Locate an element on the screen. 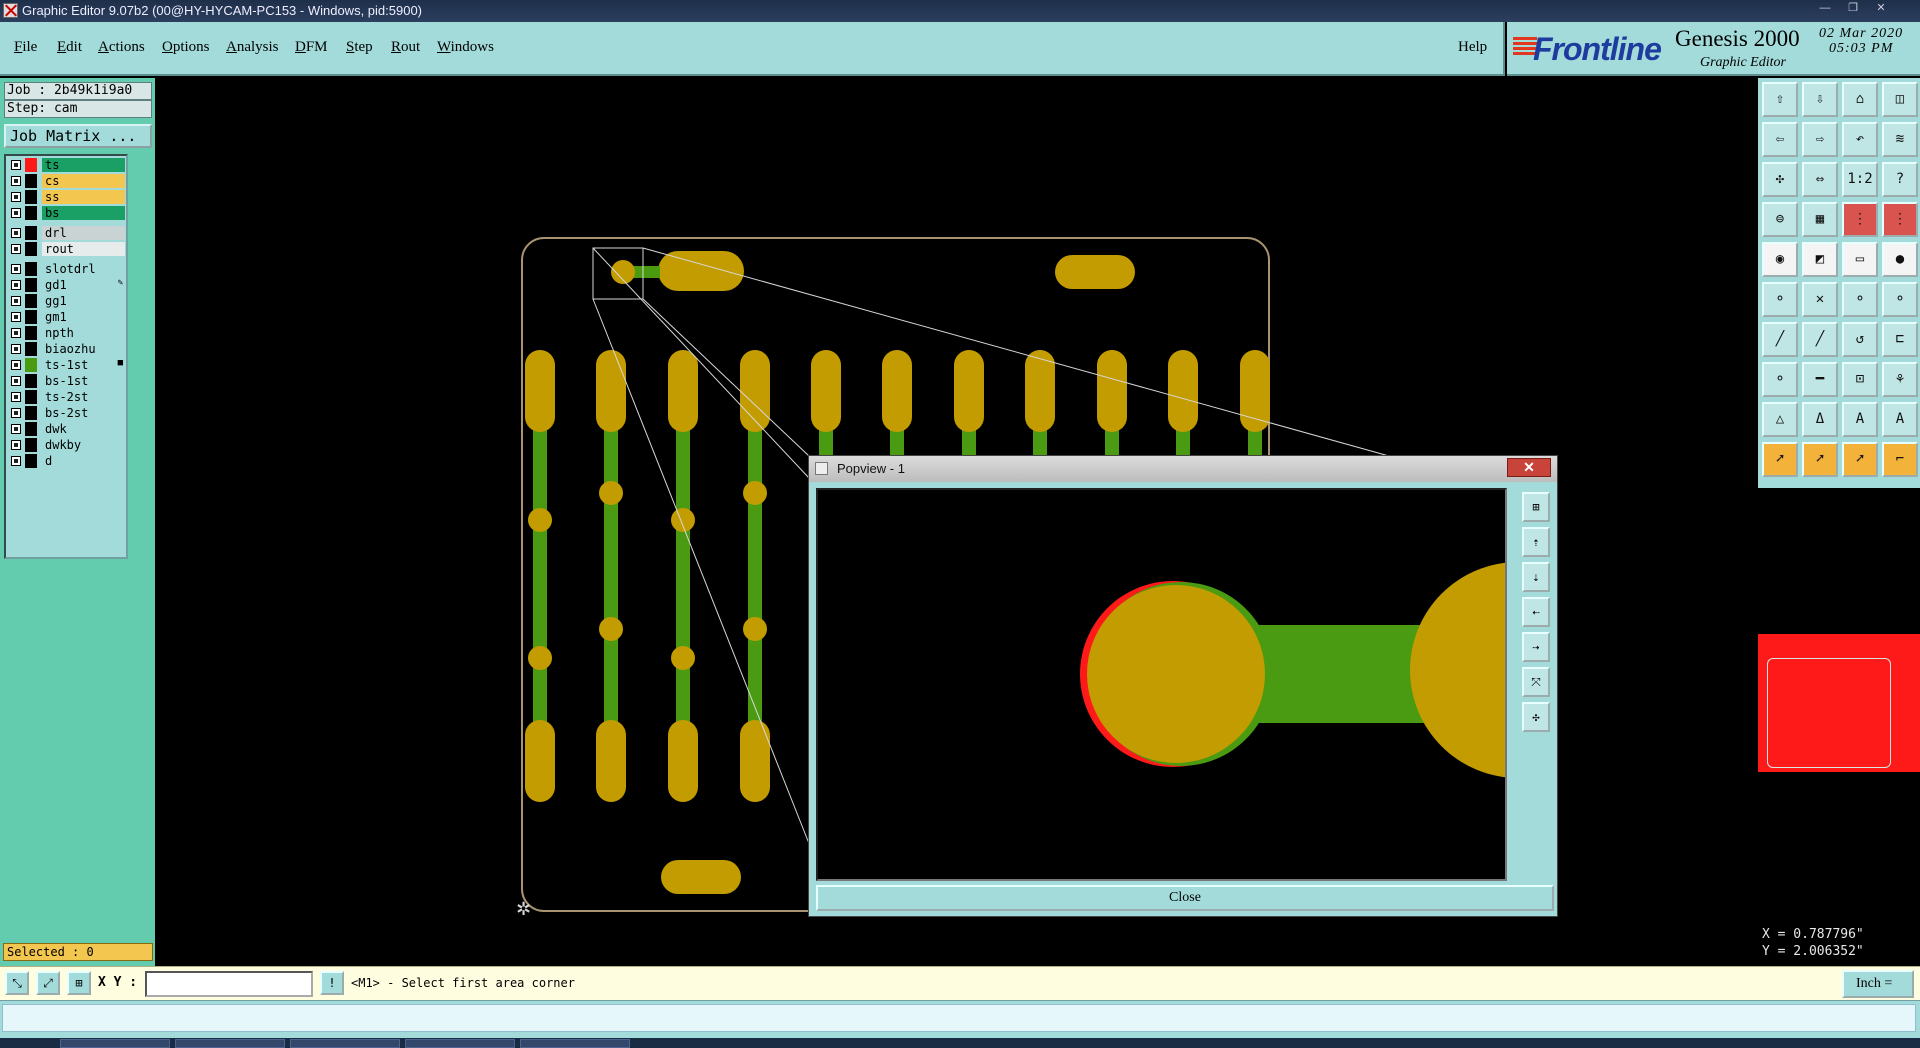 The image size is (1920, 1048). layer-name: npth is located at coordinates (83, 333).